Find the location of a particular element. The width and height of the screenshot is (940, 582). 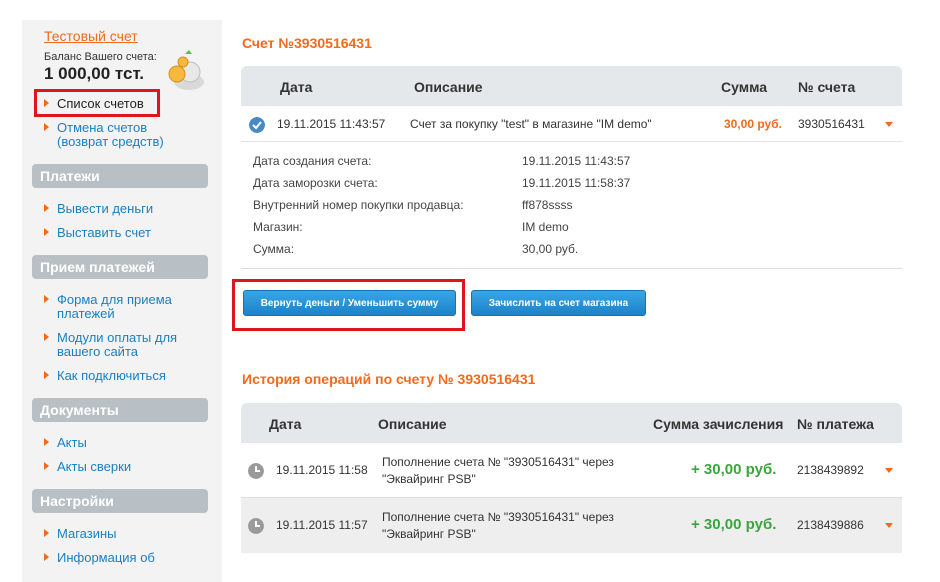

sidebar-item-info: Информация об is located at coordinates (99, 558).